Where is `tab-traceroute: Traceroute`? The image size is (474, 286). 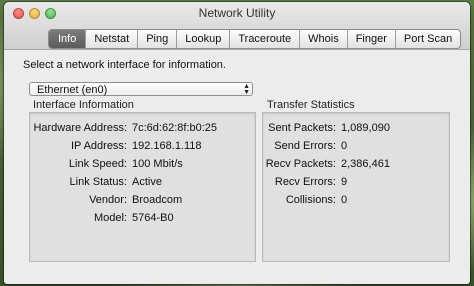 tab-traceroute: Traceroute is located at coordinates (264, 39).